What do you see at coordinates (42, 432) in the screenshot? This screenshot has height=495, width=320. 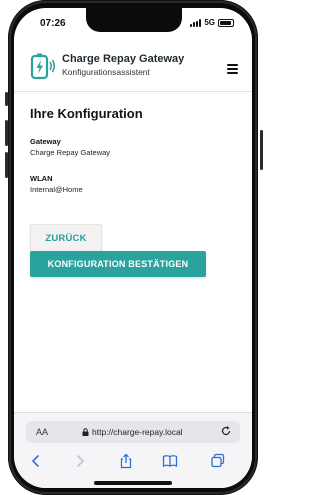 I see `reader-settings-button: AA` at bounding box center [42, 432].